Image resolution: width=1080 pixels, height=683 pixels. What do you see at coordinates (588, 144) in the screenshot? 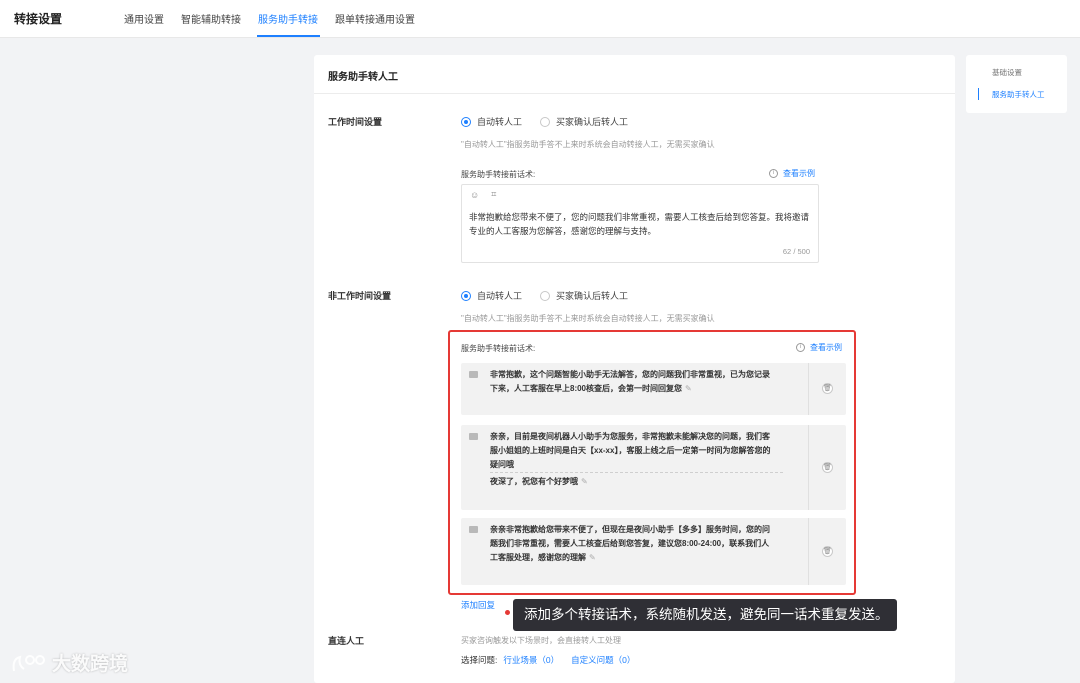
I see `work-time-hint: "自动转人工"指服务助手答不上来时系统会自动转接人工，无需买家确认` at bounding box center [588, 144].